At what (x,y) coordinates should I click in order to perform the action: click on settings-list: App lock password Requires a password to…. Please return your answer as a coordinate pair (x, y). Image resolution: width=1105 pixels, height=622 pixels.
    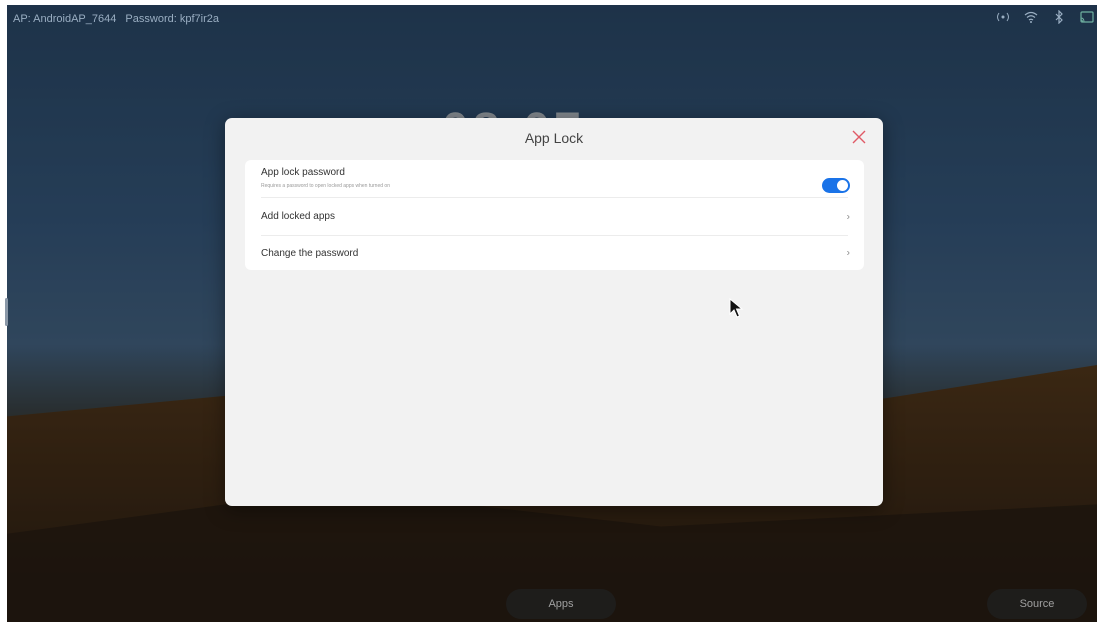
    Looking at the image, I should click on (554, 215).